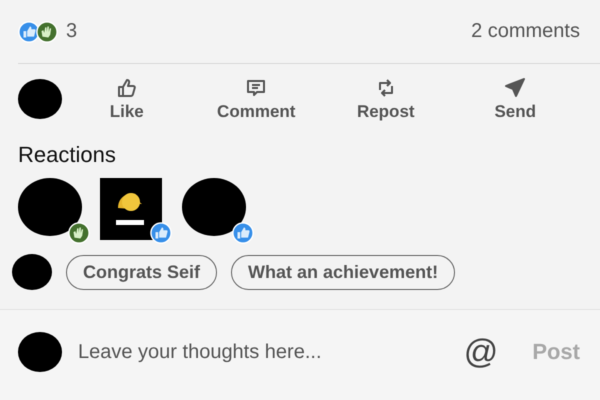 Image resolution: width=600 pixels, height=400 pixels. Describe the element at coordinates (256, 99) in the screenshot. I see `comment-action: Comment` at that location.